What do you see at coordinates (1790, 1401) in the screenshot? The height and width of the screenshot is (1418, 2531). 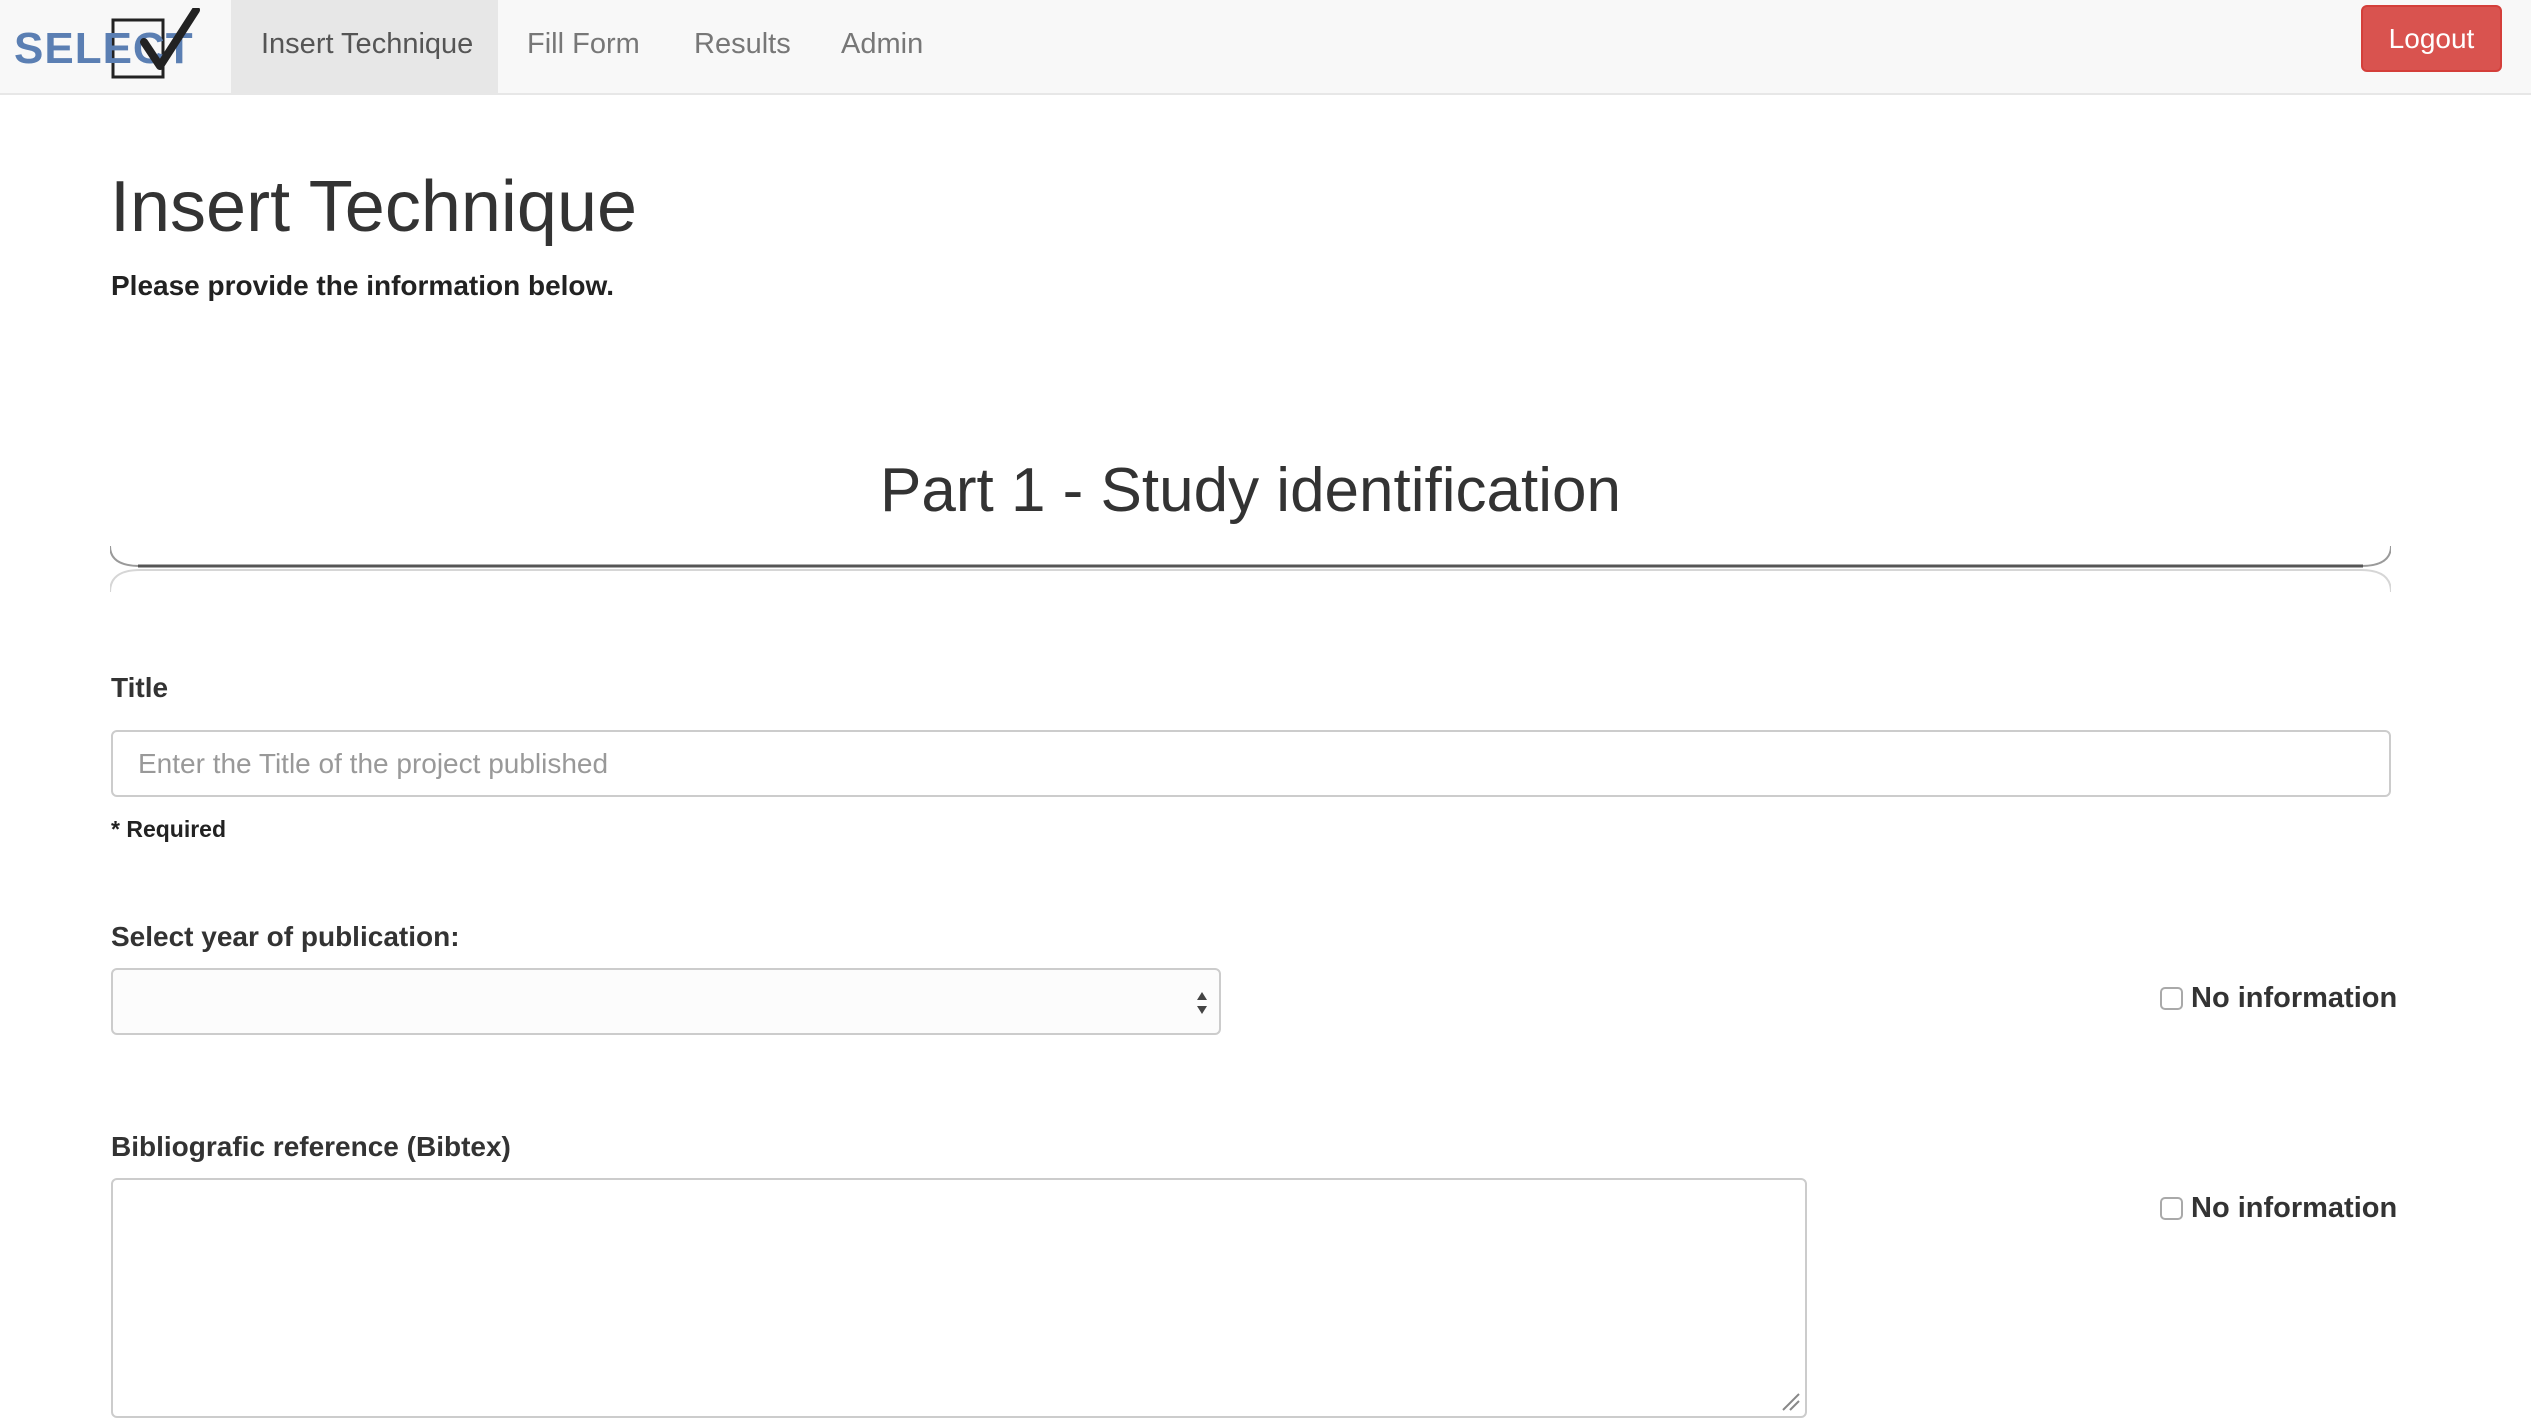 I see `resize-handle-icon` at bounding box center [1790, 1401].